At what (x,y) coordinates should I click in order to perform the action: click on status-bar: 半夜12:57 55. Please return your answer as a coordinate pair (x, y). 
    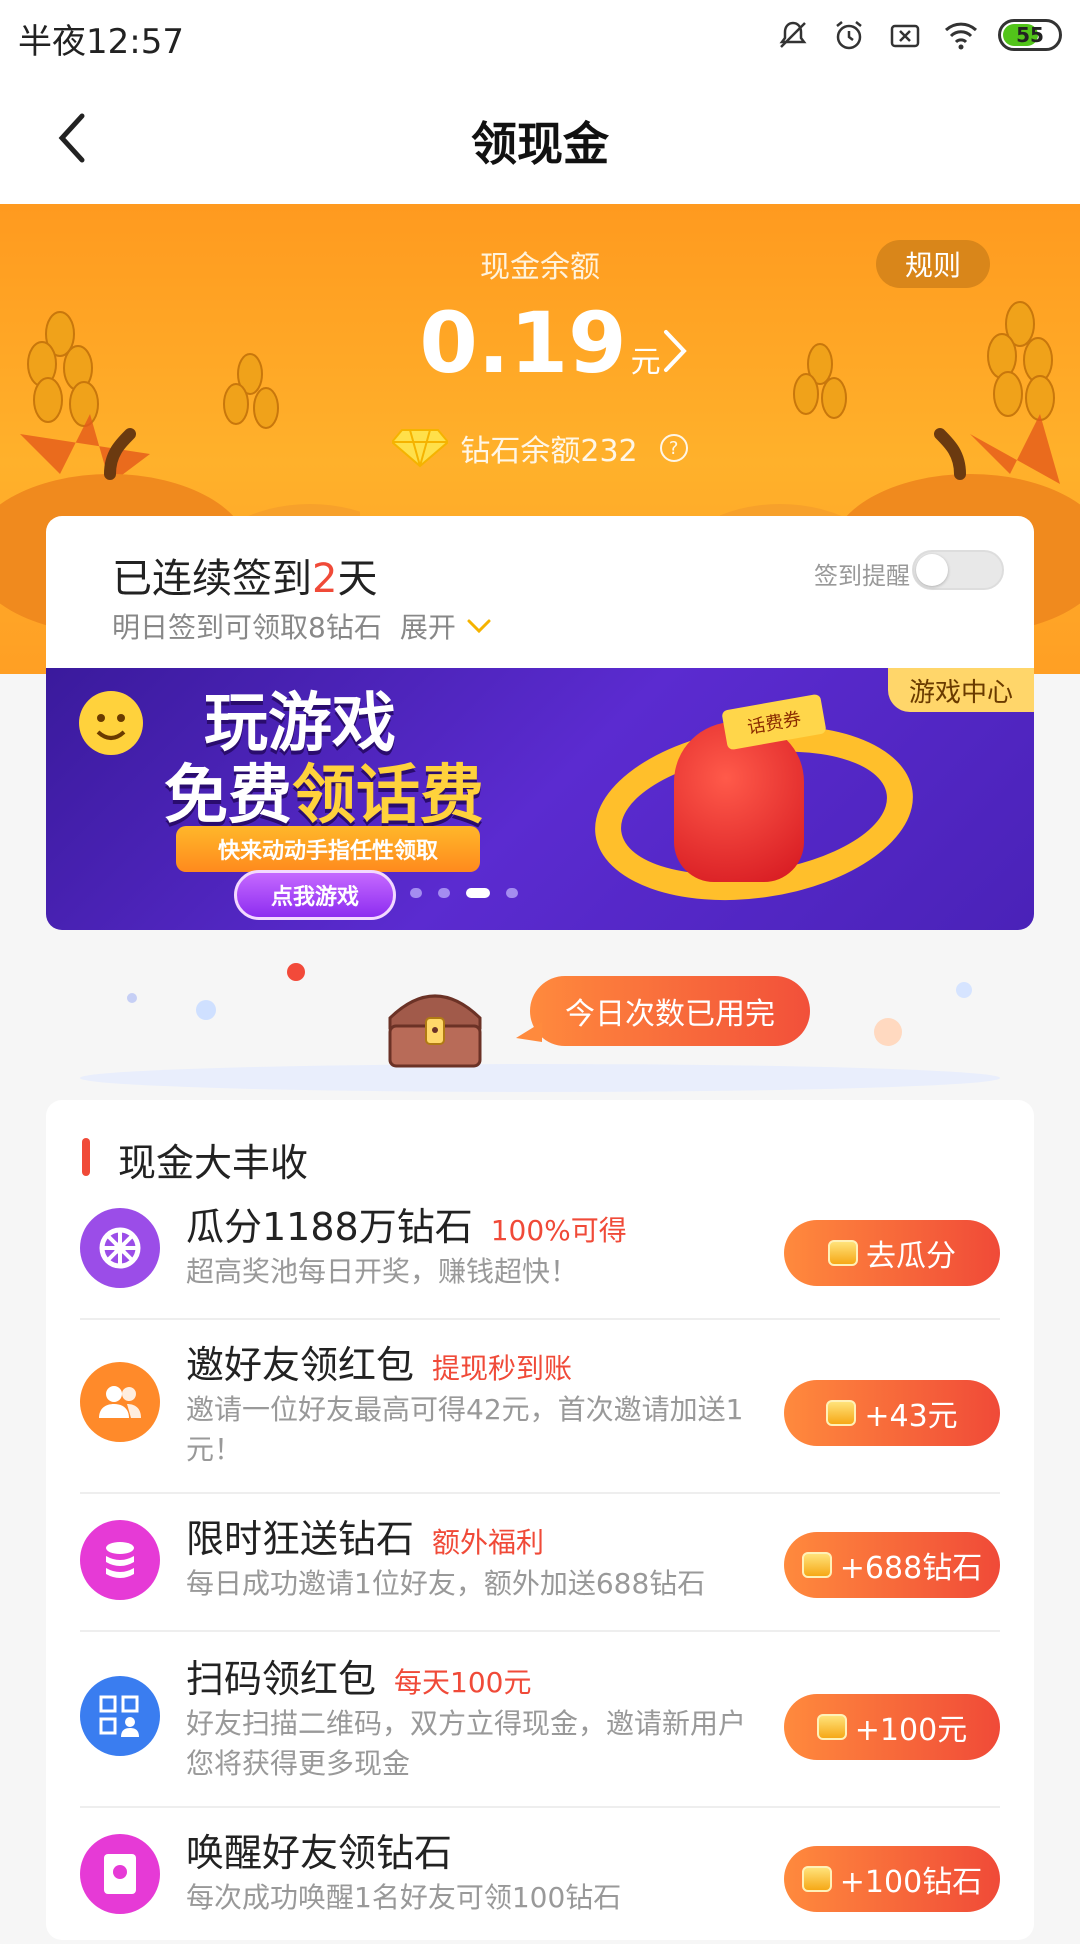
    Looking at the image, I should click on (540, 37).